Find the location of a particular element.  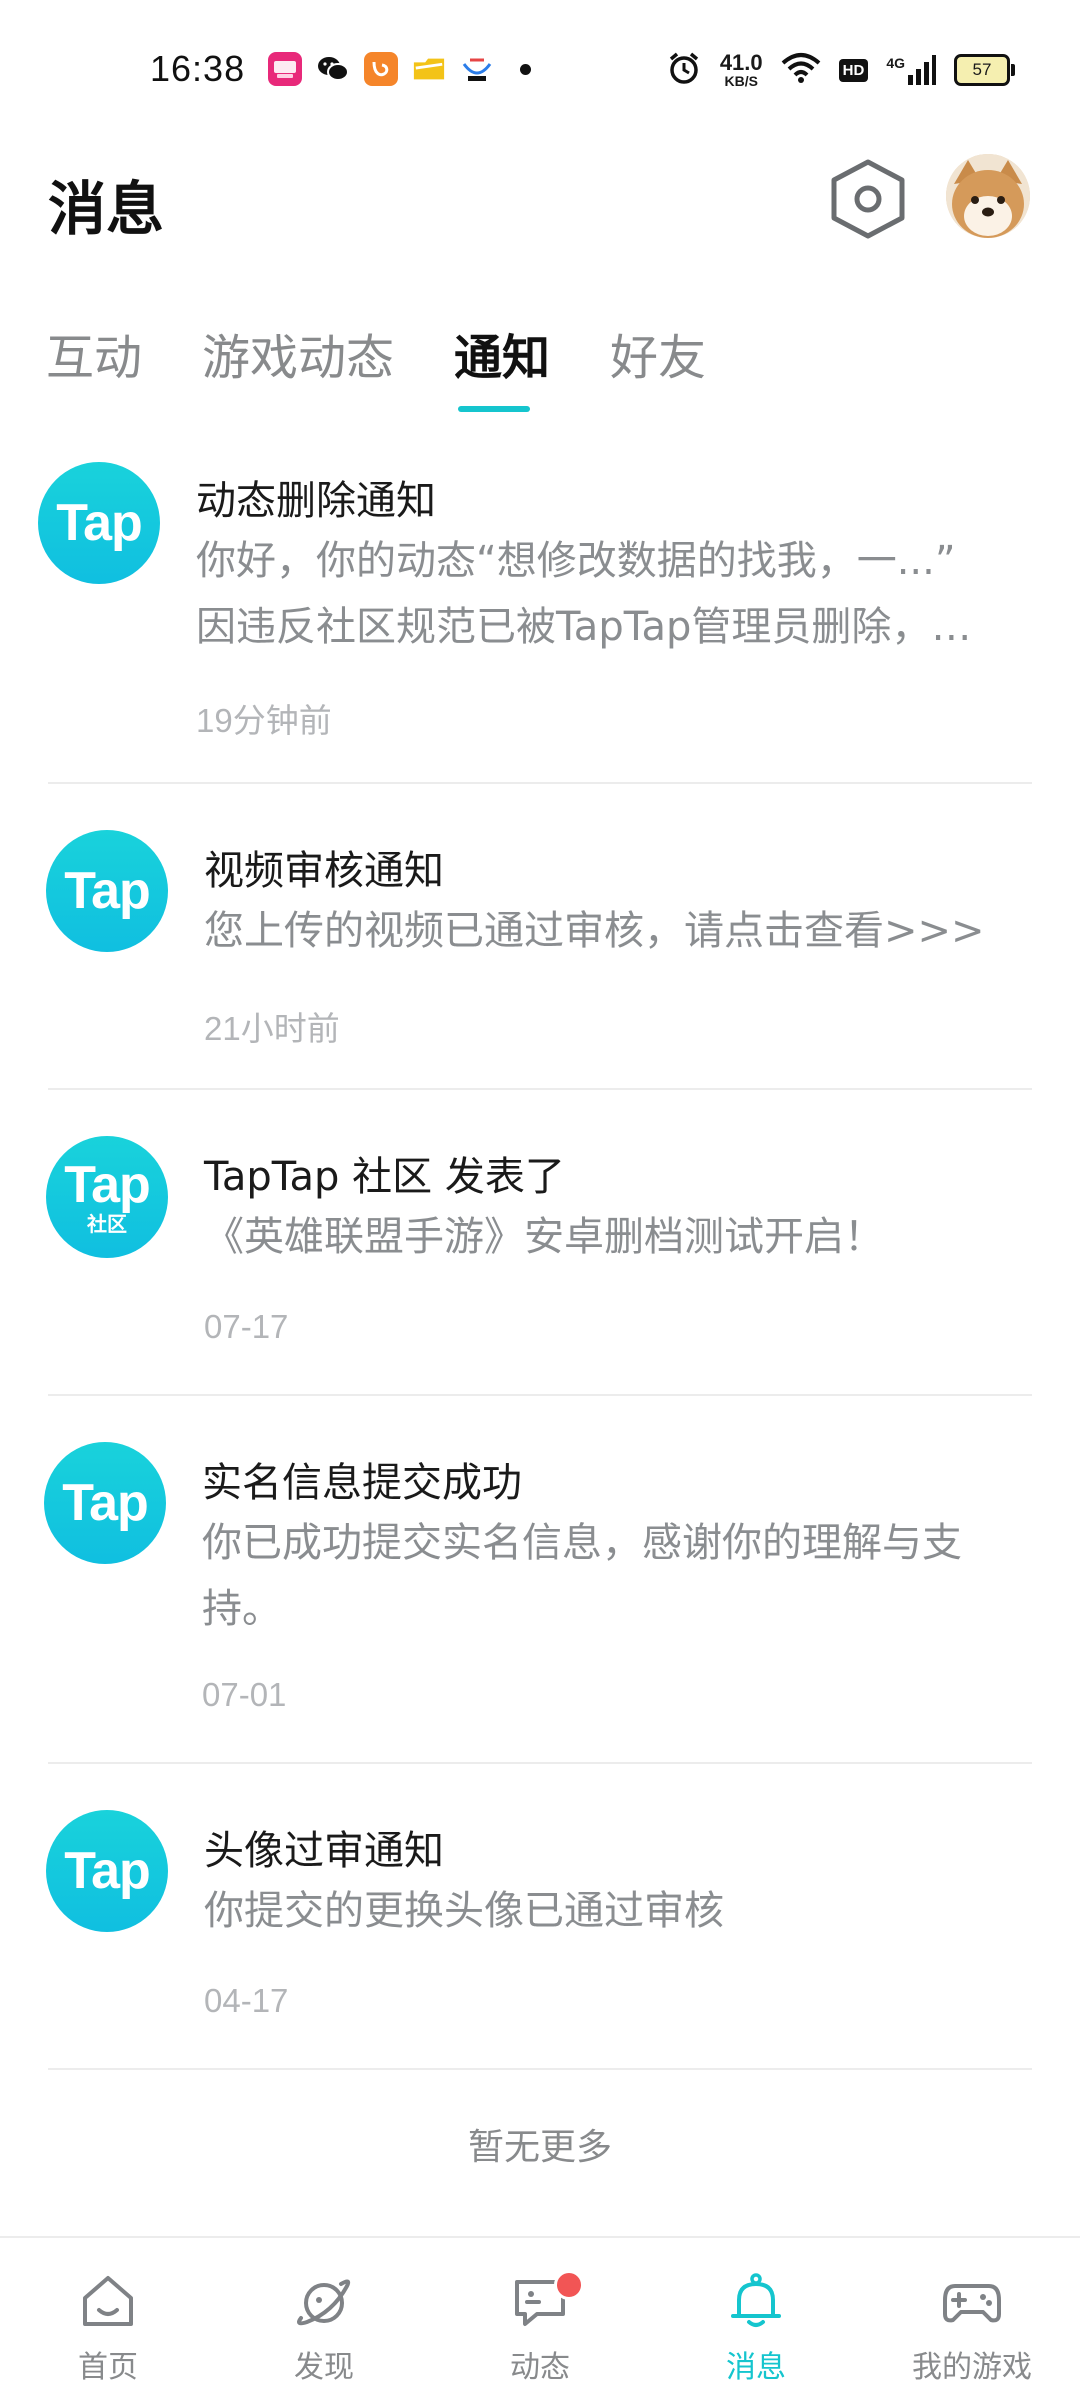

bottom-nav: 首页 发现 动态 消息 我的游戏 is located at coordinates (540, 2319).